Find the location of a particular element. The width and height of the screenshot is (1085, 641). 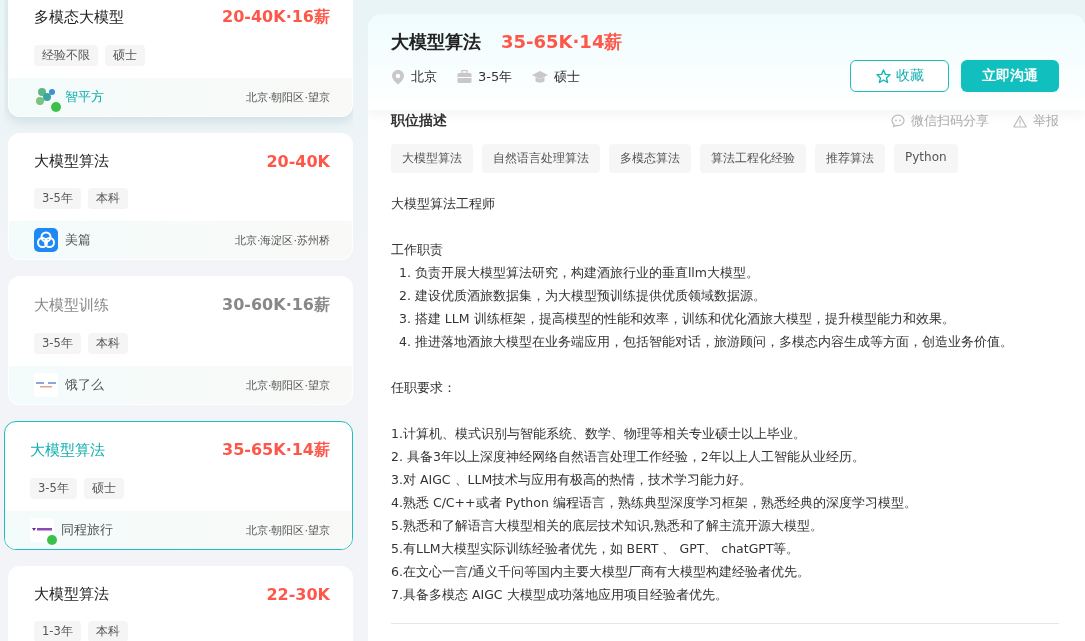

rings-logo-icon is located at coordinates (46, 240).